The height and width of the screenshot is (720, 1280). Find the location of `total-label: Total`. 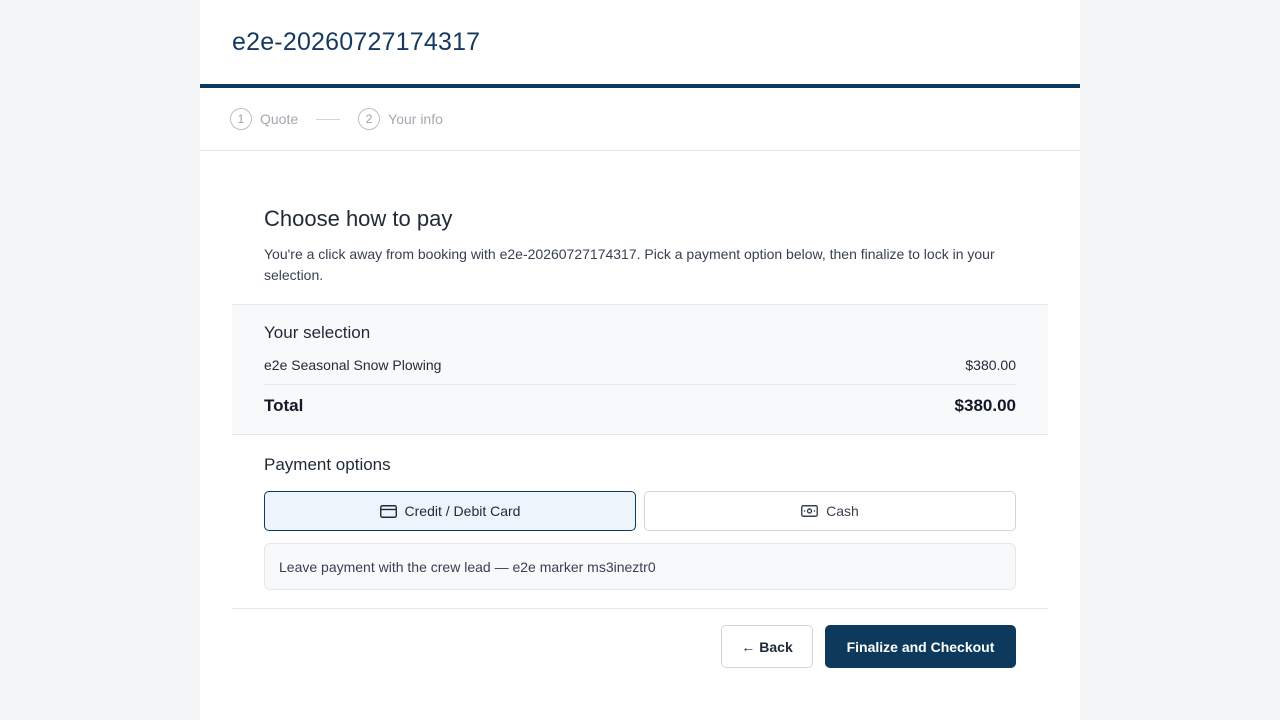

total-label: Total is located at coordinates (284, 405).